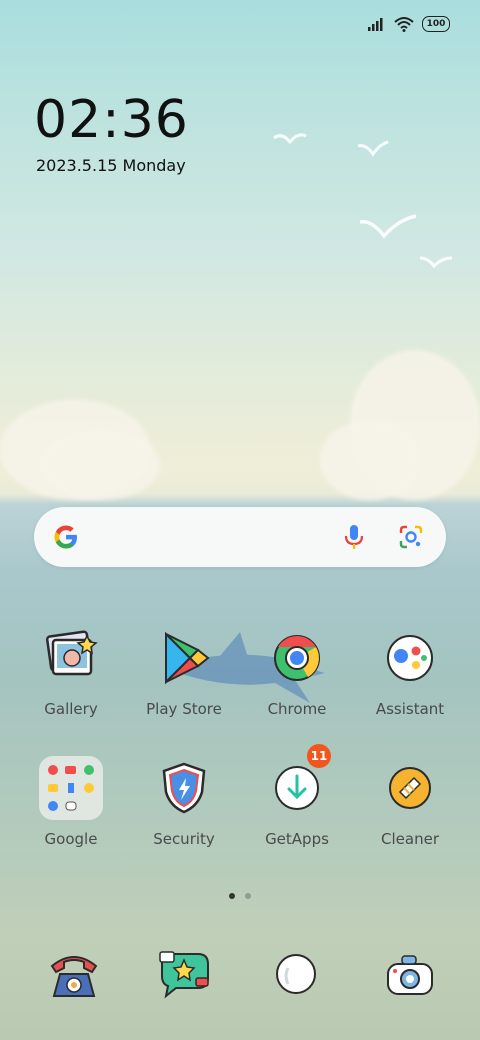  I want to click on dock-phone, so click(74, 976).